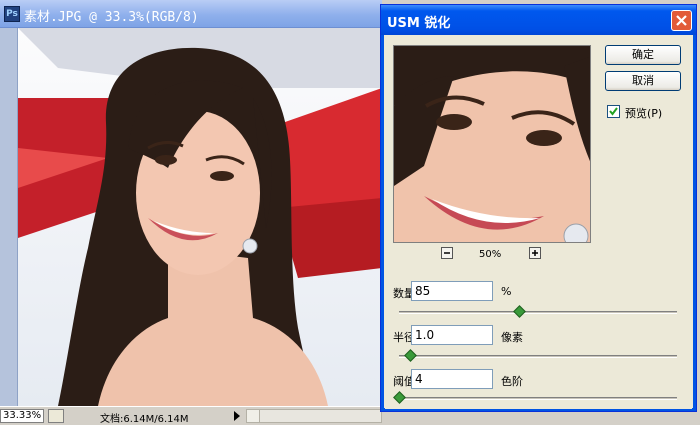 The width and height of the screenshot is (700, 425). I want to click on zoom-in-button, so click(535, 253).